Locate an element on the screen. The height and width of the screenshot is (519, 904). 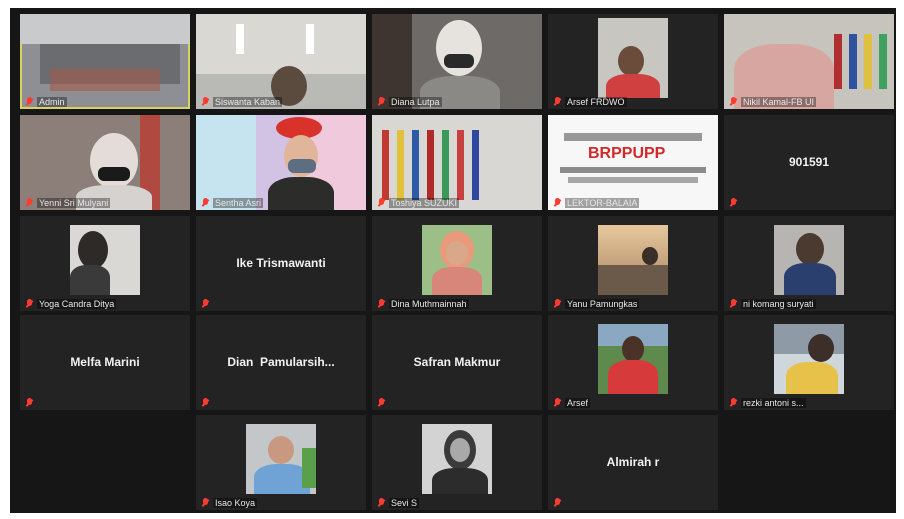
participant-tile: BRPPUPP LEKTOR-BALAIA is located at coordinates (633, 162).